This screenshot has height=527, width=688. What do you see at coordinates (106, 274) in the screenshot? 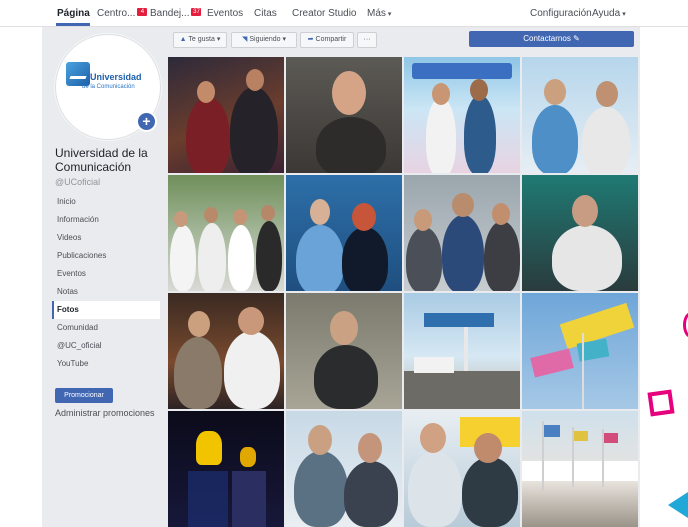
I see `sidebar-item-eventos: Eventos` at bounding box center [106, 274].